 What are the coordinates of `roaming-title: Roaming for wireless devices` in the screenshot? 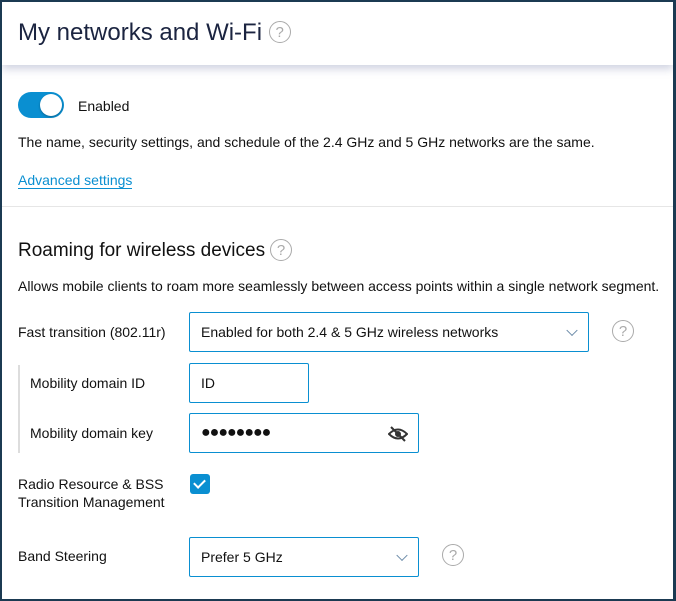 It's located at (142, 250).